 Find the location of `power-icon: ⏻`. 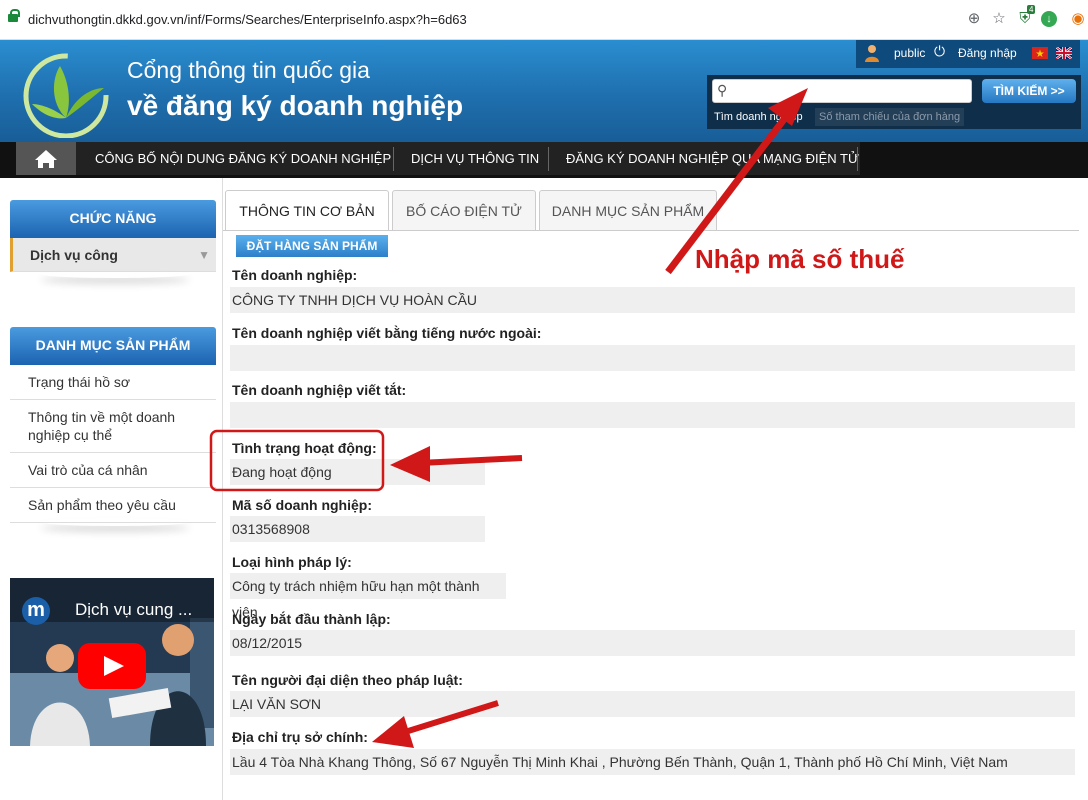

power-icon: ⏻ is located at coordinates (939, 51).